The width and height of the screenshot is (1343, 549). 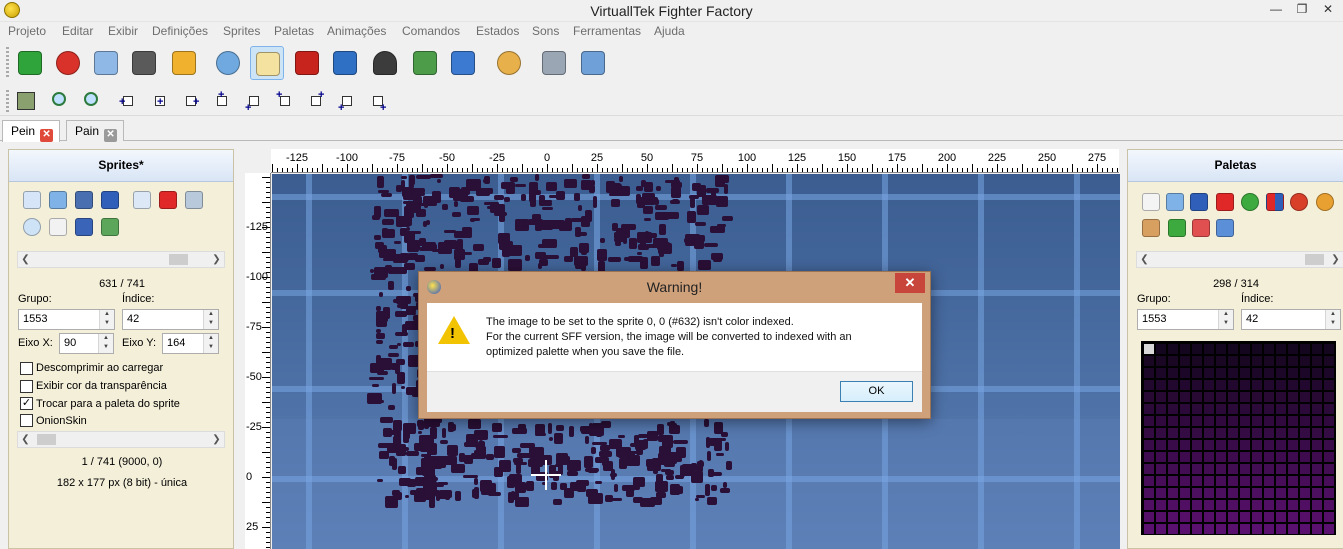 I want to click on image-icon, so click(x=84, y=227).